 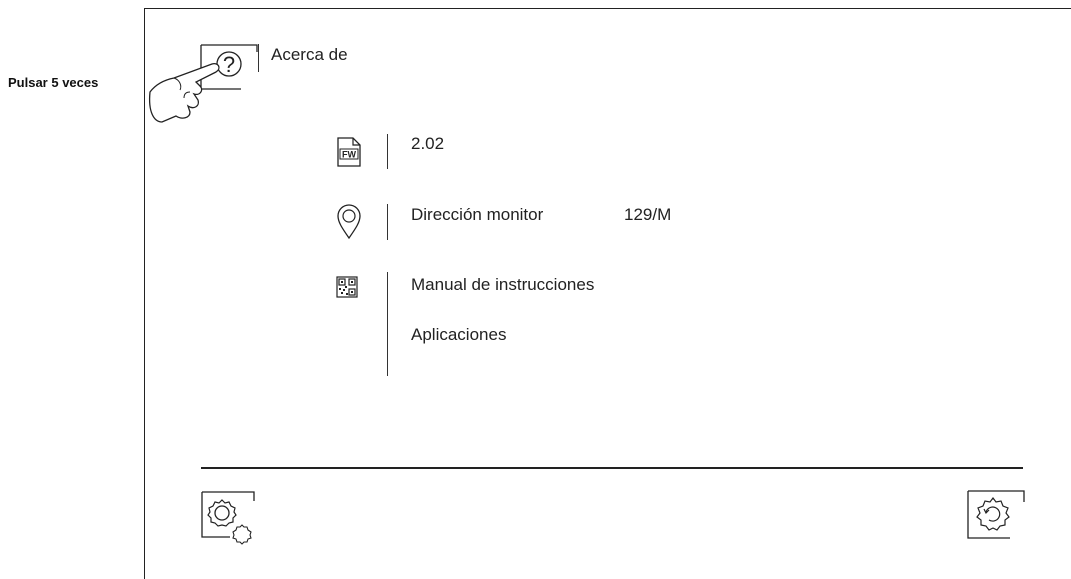 I want to click on header-divider, so click(x=258, y=58).